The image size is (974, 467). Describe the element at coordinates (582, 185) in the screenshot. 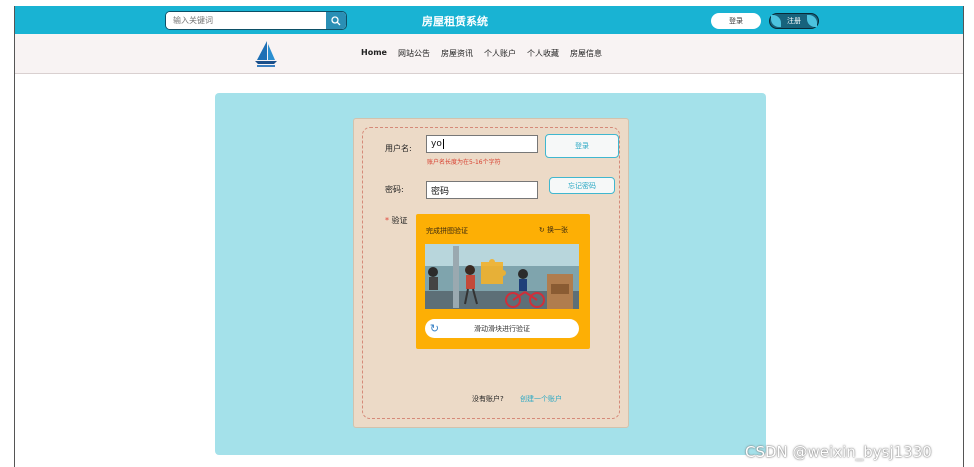

I see `forgot-password-button: 忘记密码` at that location.